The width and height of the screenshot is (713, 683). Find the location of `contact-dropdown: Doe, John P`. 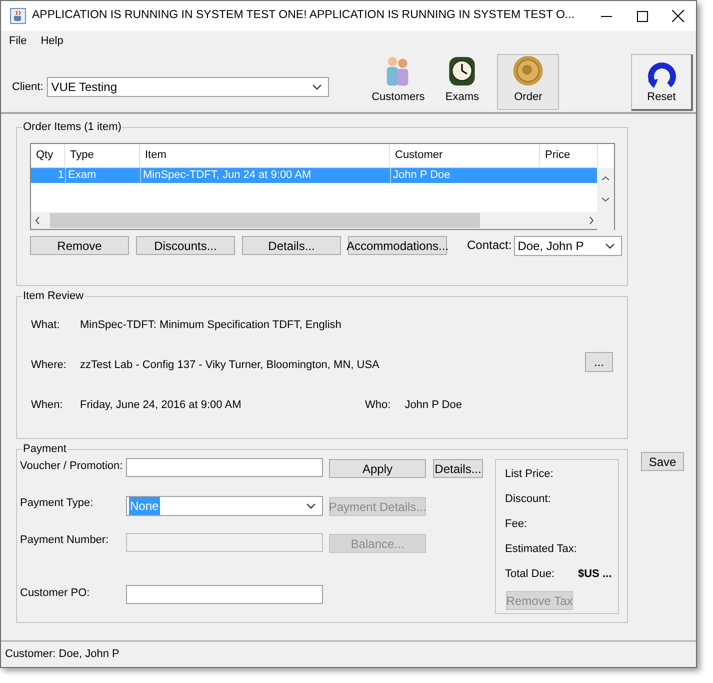

contact-dropdown: Doe, John P is located at coordinates (568, 246).